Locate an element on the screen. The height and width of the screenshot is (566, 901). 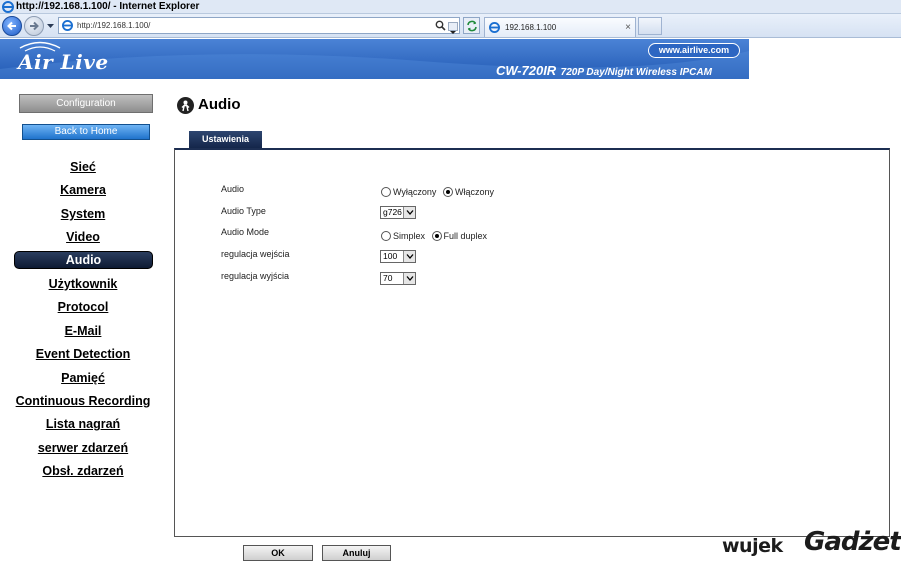
input-gain-value: 100 is located at coordinates (390, 256).